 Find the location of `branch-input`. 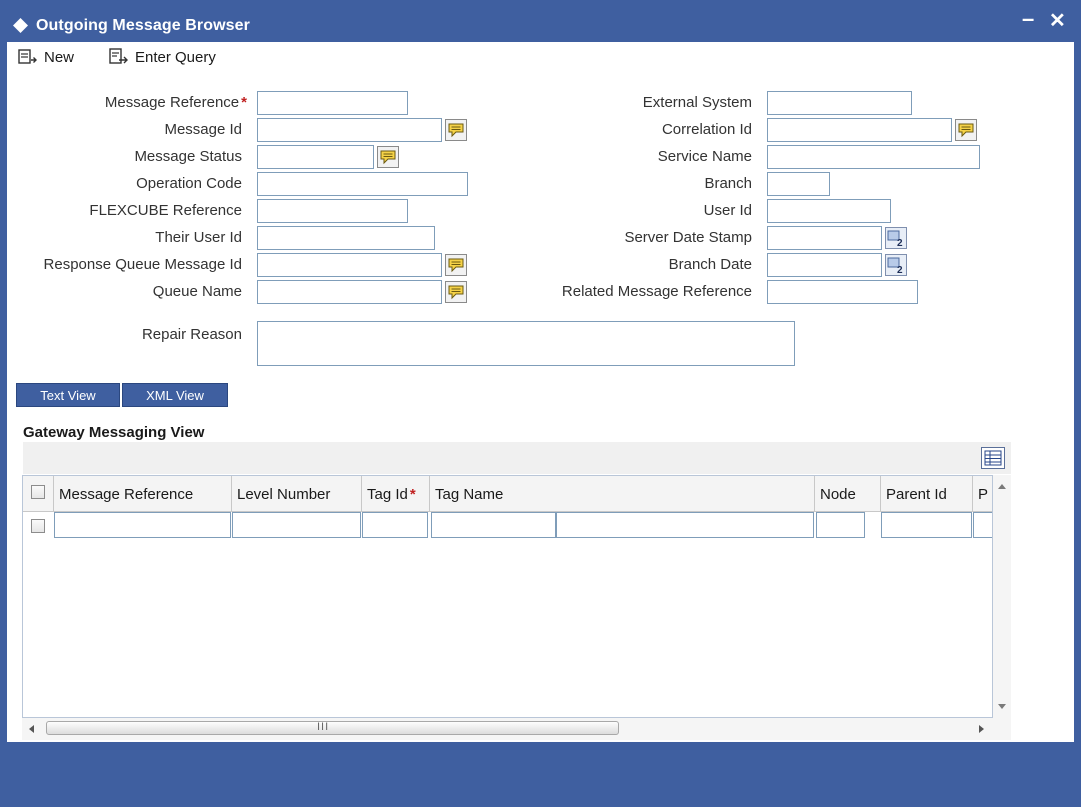

branch-input is located at coordinates (798, 184).